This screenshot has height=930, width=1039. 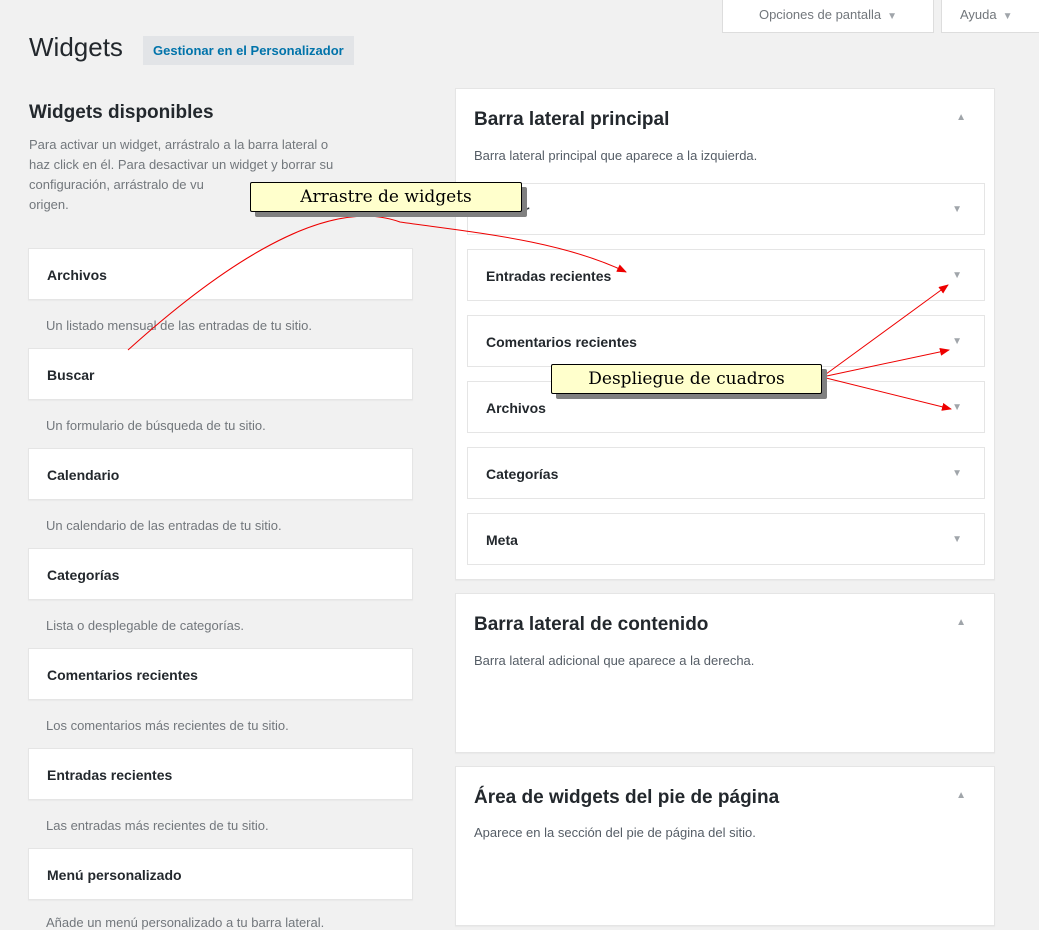 I want to click on available-widget-comentarios-recientes: Comentarios recientes, so click(x=220, y=674).